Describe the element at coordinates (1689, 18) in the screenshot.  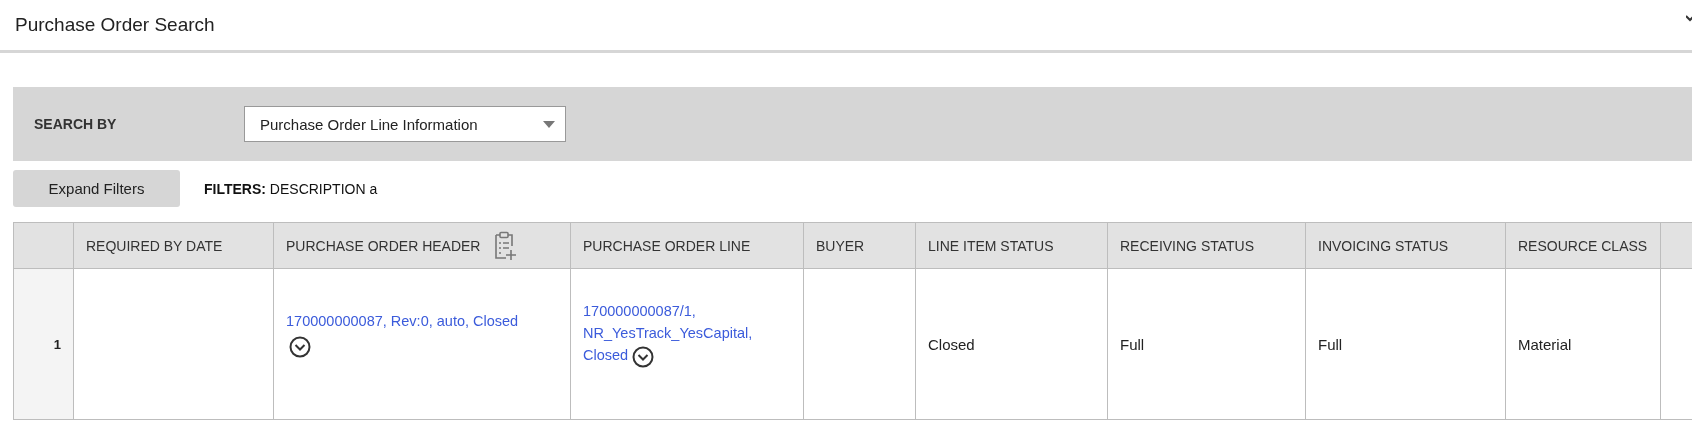
I see `chevron-down-icon` at that location.